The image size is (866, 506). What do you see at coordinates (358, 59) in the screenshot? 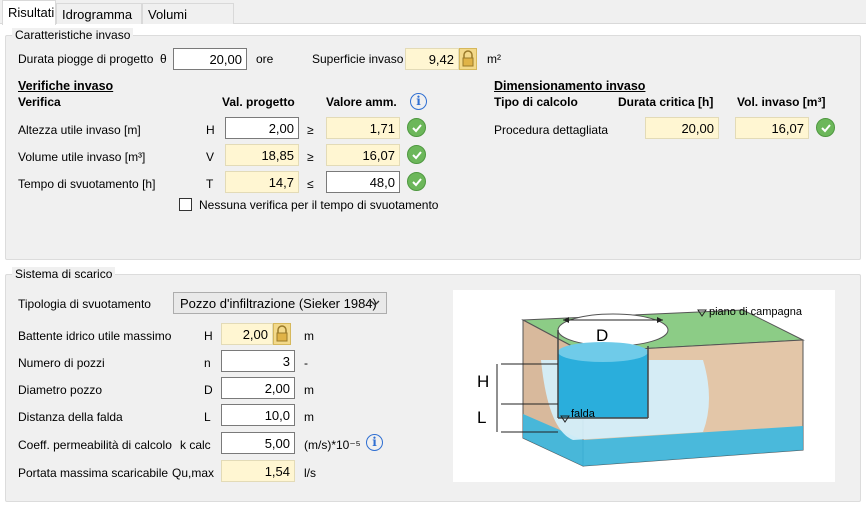
I see `superficie-label: Superficie invaso` at bounding box center [358, 59].